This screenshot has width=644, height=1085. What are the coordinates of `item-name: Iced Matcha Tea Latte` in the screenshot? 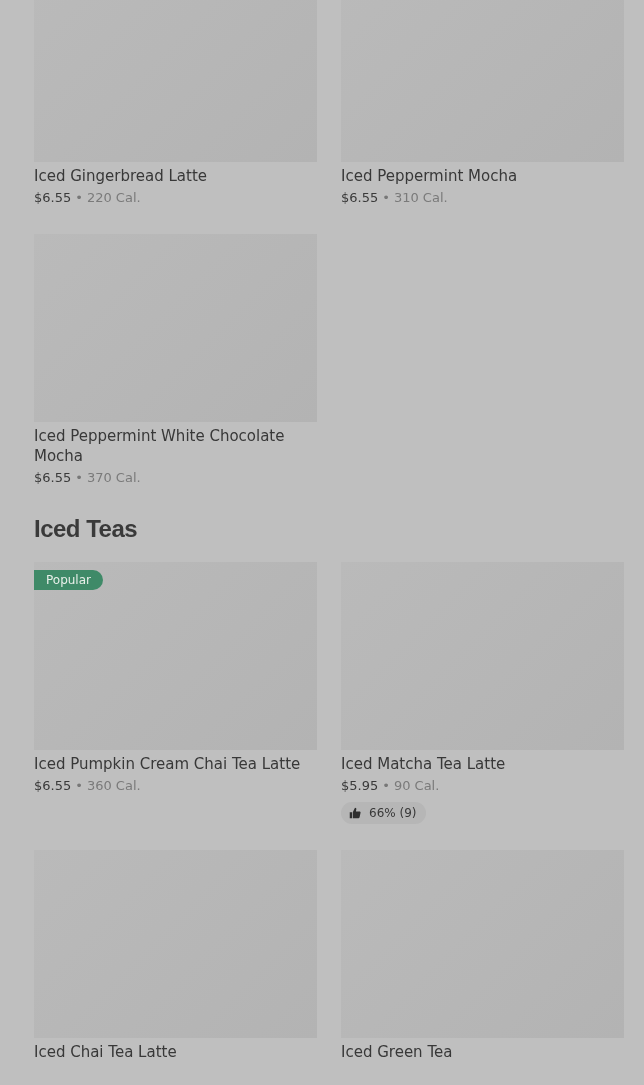 It's located at (423, 764).